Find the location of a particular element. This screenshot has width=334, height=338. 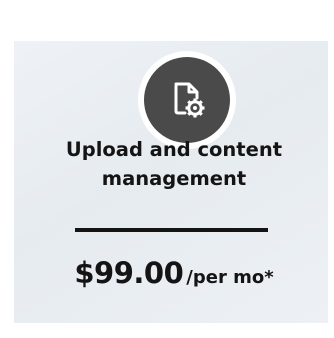

divider is located at coordinates (171, 230).